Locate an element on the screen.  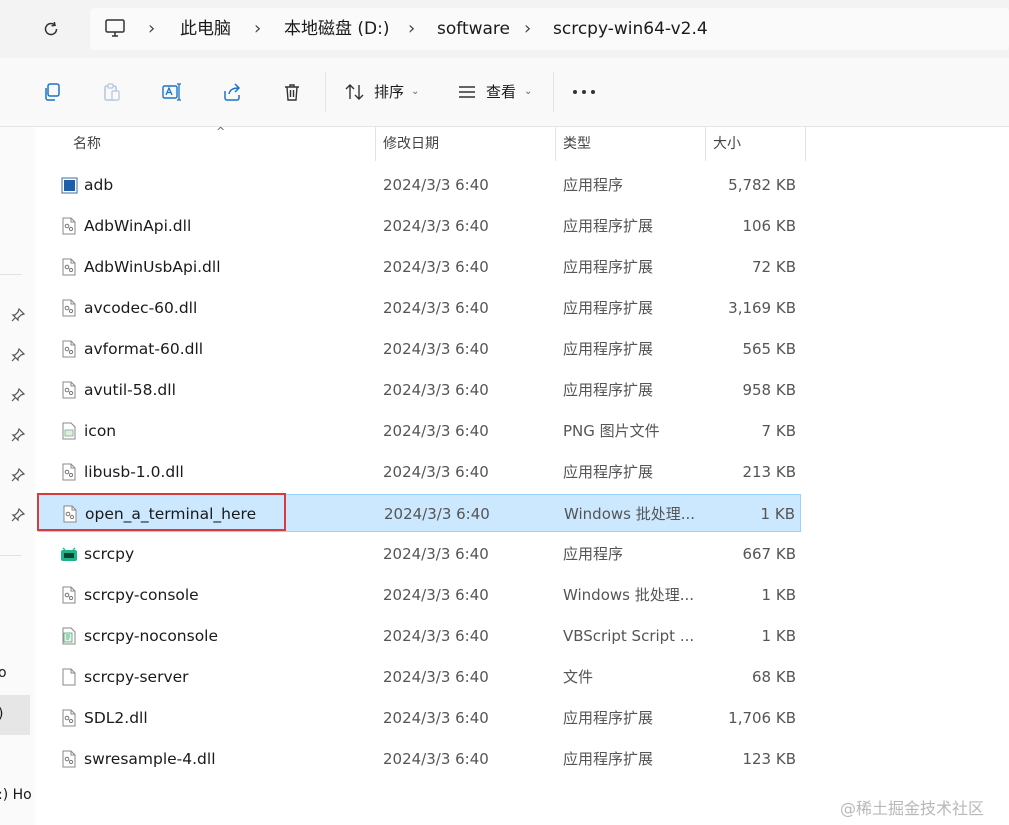
file-size: 5,782 KB is located at coordinates (762, 185).